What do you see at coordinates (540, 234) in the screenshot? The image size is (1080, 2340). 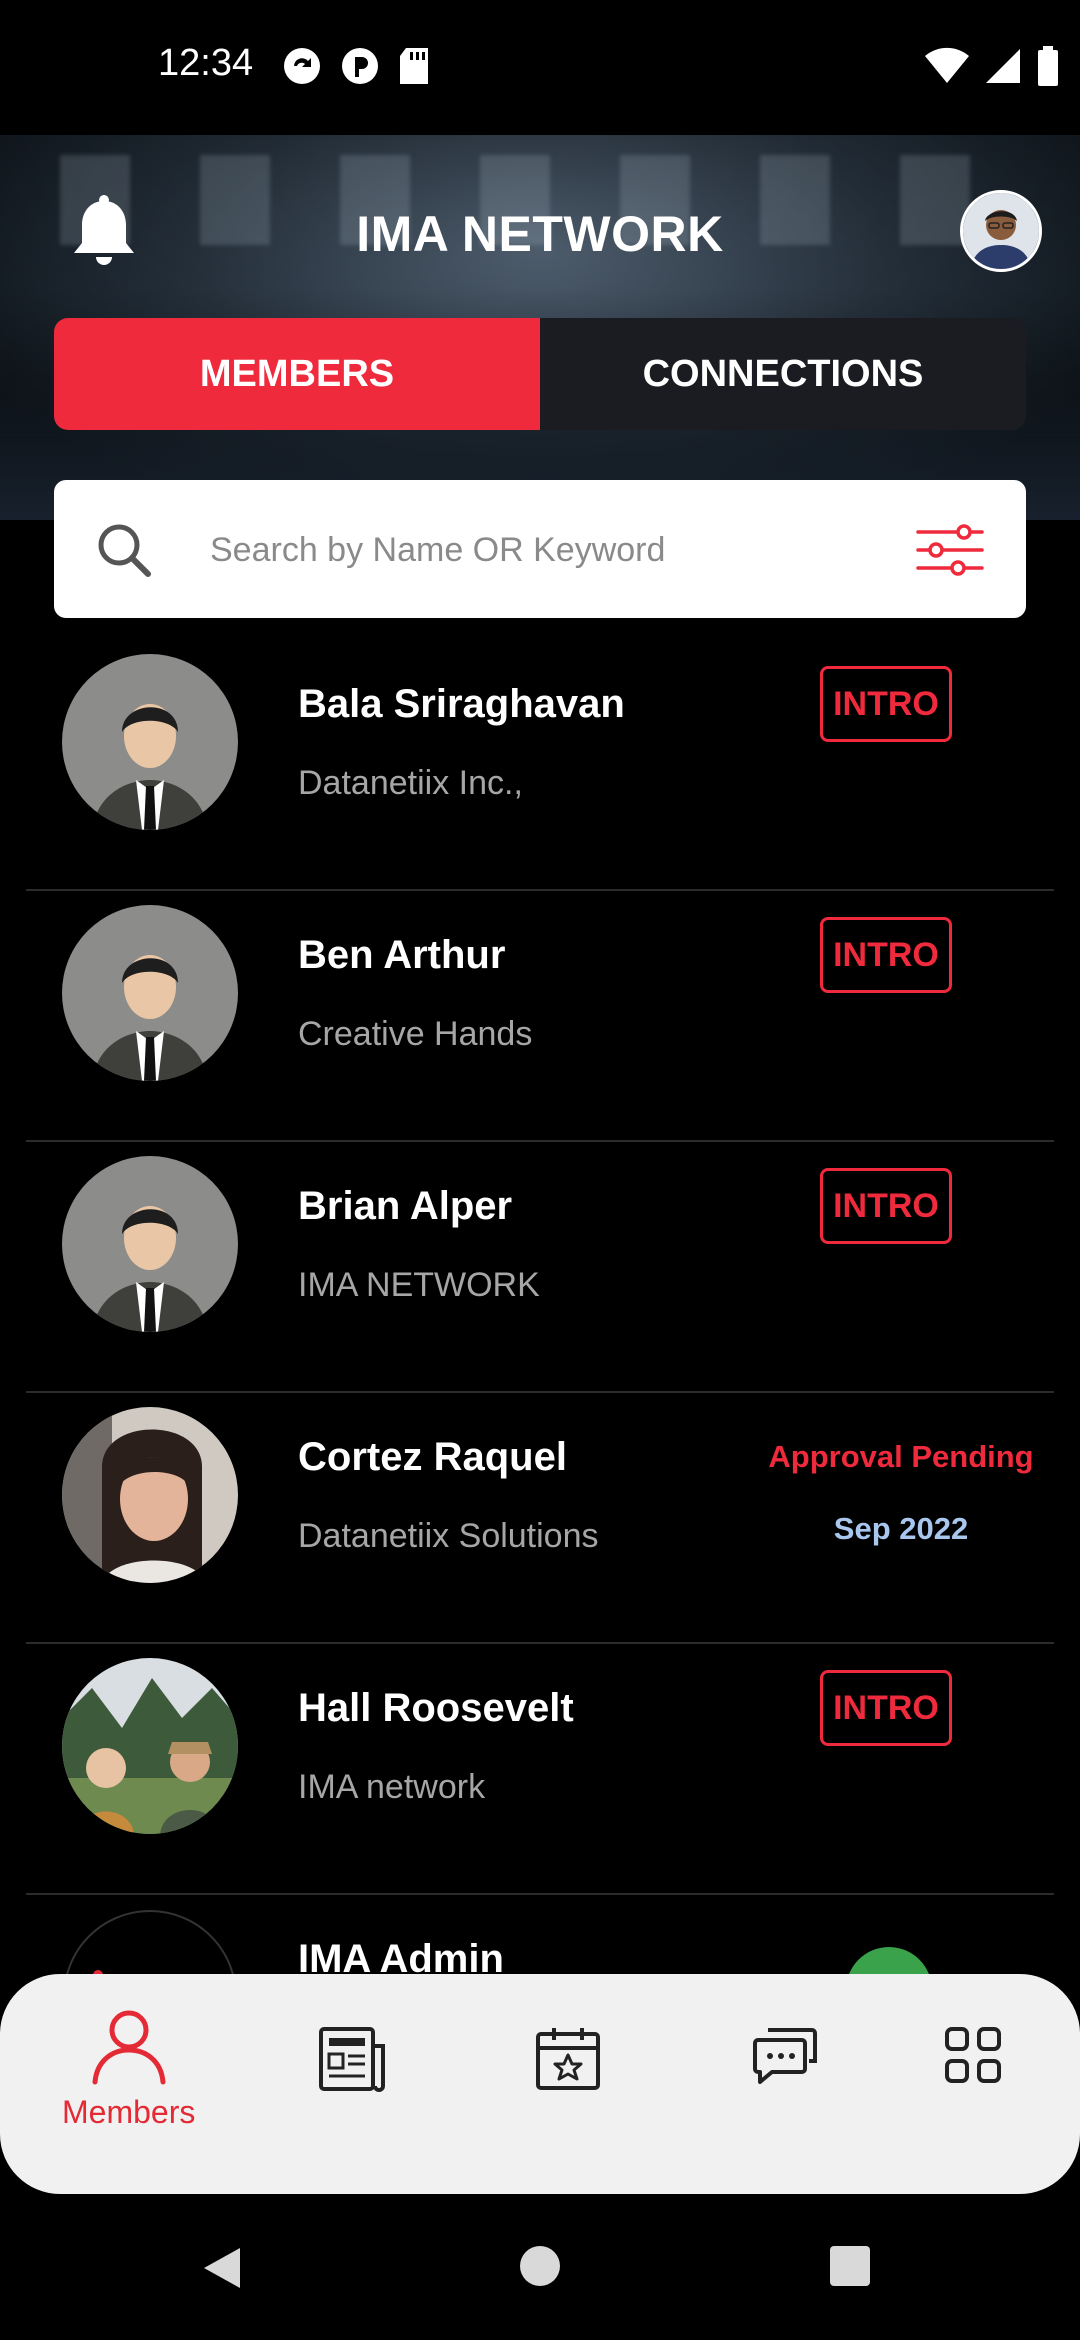 I see `page-title: IMA NETWORK` at bounding box center [540, 234].